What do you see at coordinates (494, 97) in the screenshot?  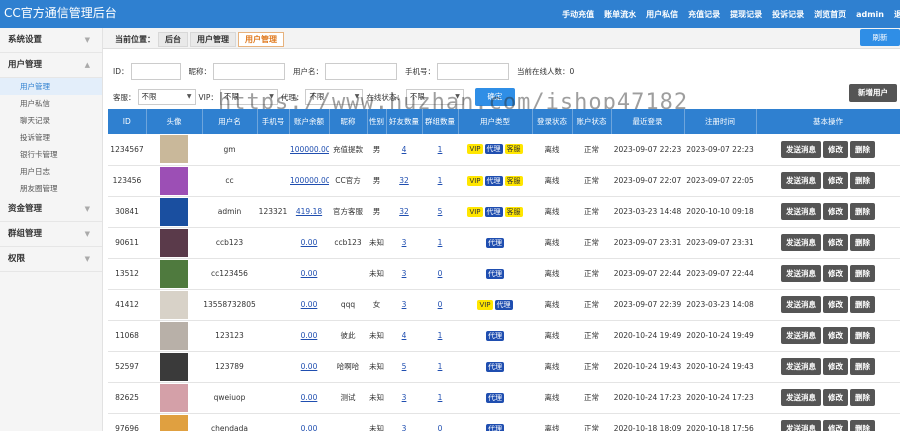 I see `submit-button: 确定` at bounding box center [494, 97].